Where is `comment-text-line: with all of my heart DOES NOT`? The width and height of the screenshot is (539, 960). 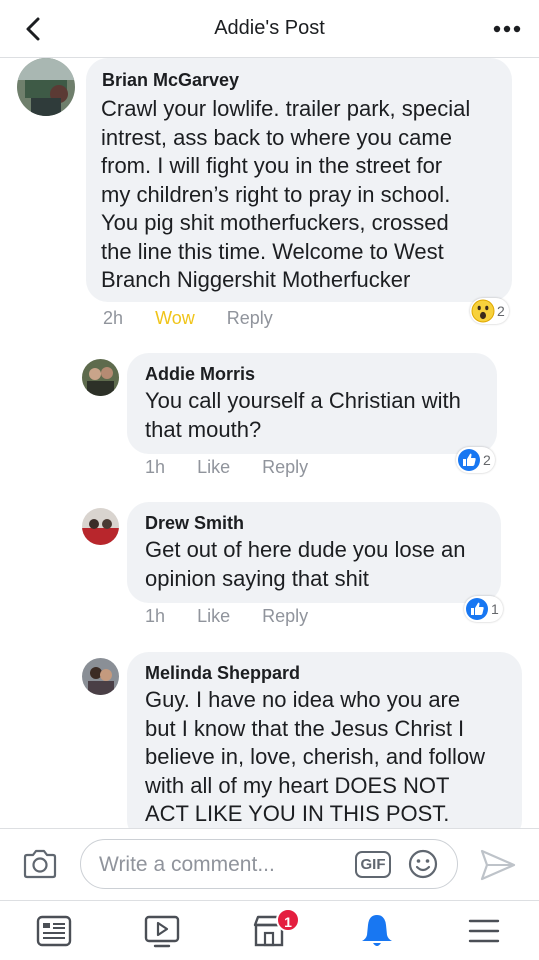
comment-text-line: with all of my heart DOES NOT is located at coordinates (297, 785).